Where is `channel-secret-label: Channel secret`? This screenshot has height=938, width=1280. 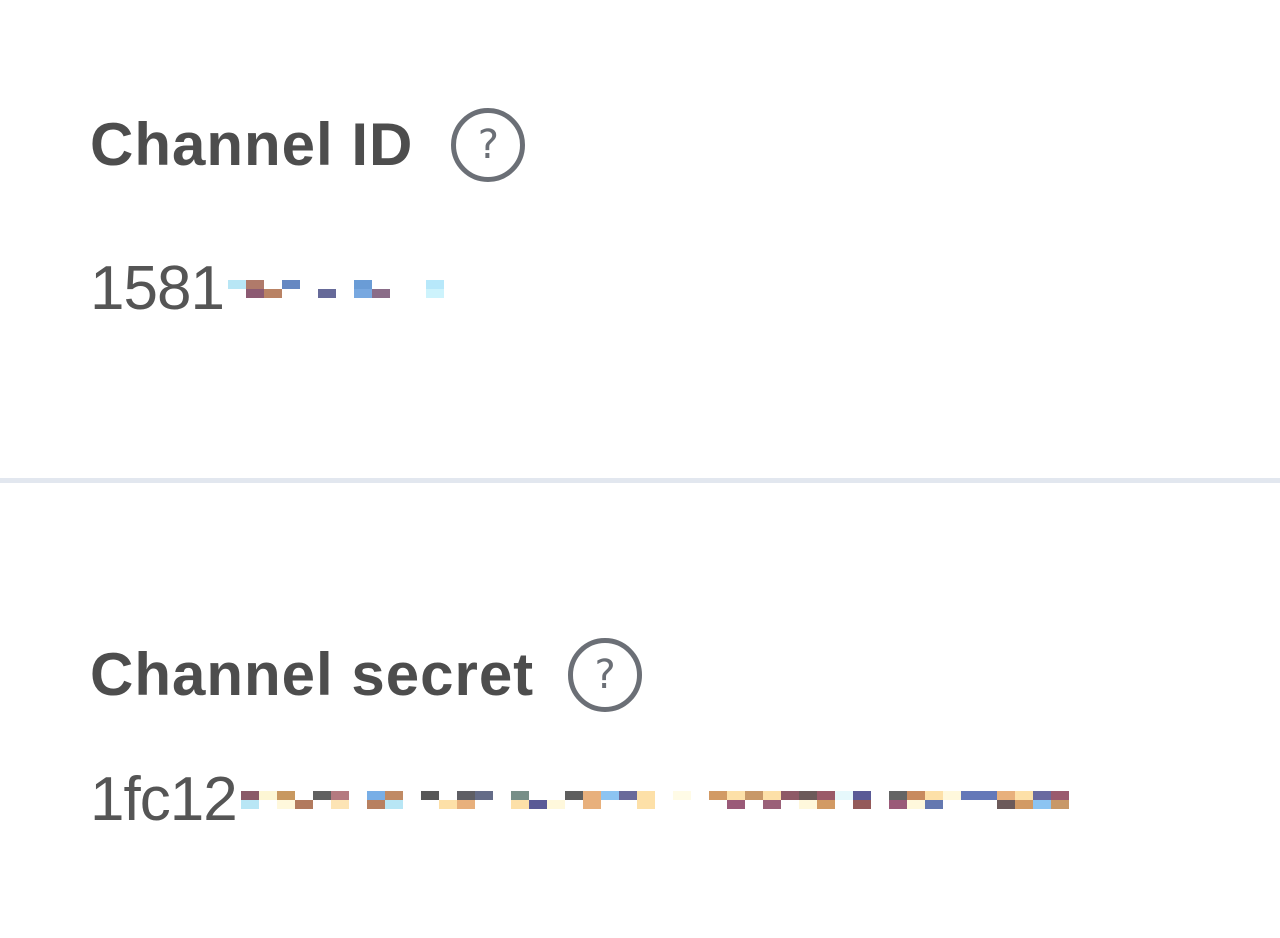 channel-secret-label: Channel secret is located at coordinates (312, 674).